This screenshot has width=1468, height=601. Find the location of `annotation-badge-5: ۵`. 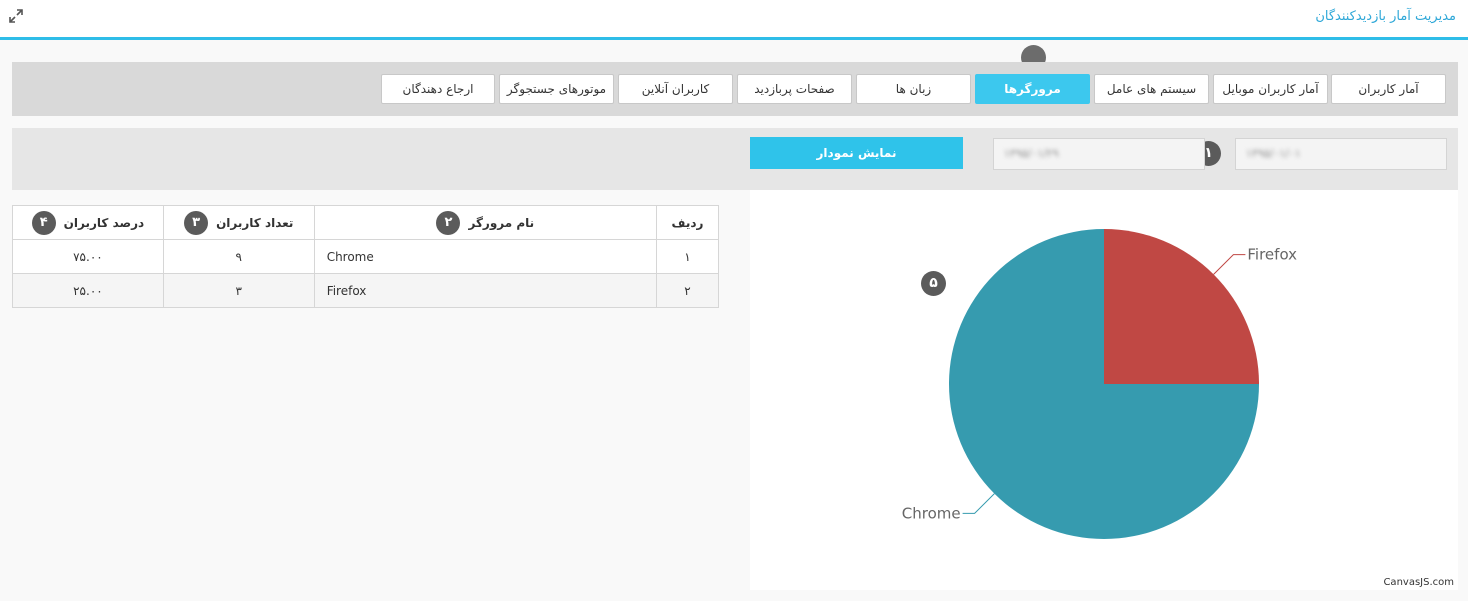

annotation-badge-5: ۵ is located at coordinates (933, 283).